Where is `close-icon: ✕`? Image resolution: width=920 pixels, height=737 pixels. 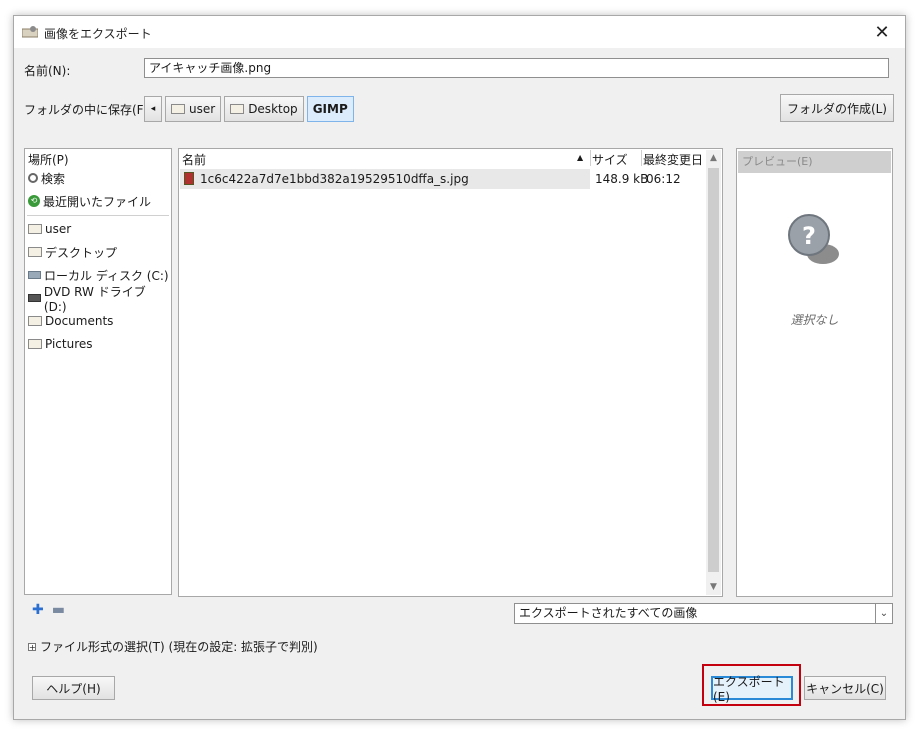
close-icon: ✕ is located at coordinates (882, 32).